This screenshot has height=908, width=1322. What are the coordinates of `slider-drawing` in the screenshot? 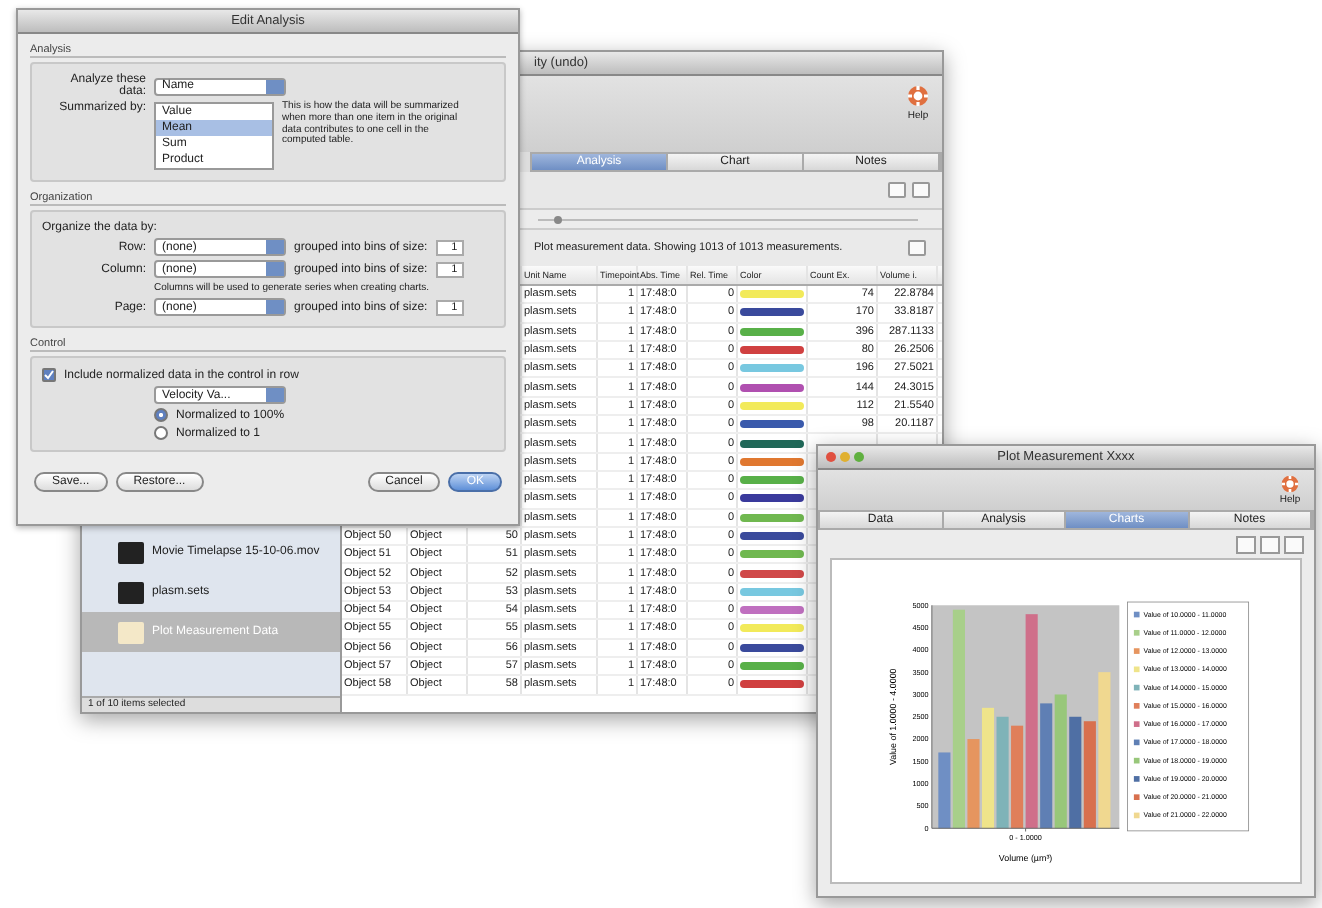 It's located at (728, 220).